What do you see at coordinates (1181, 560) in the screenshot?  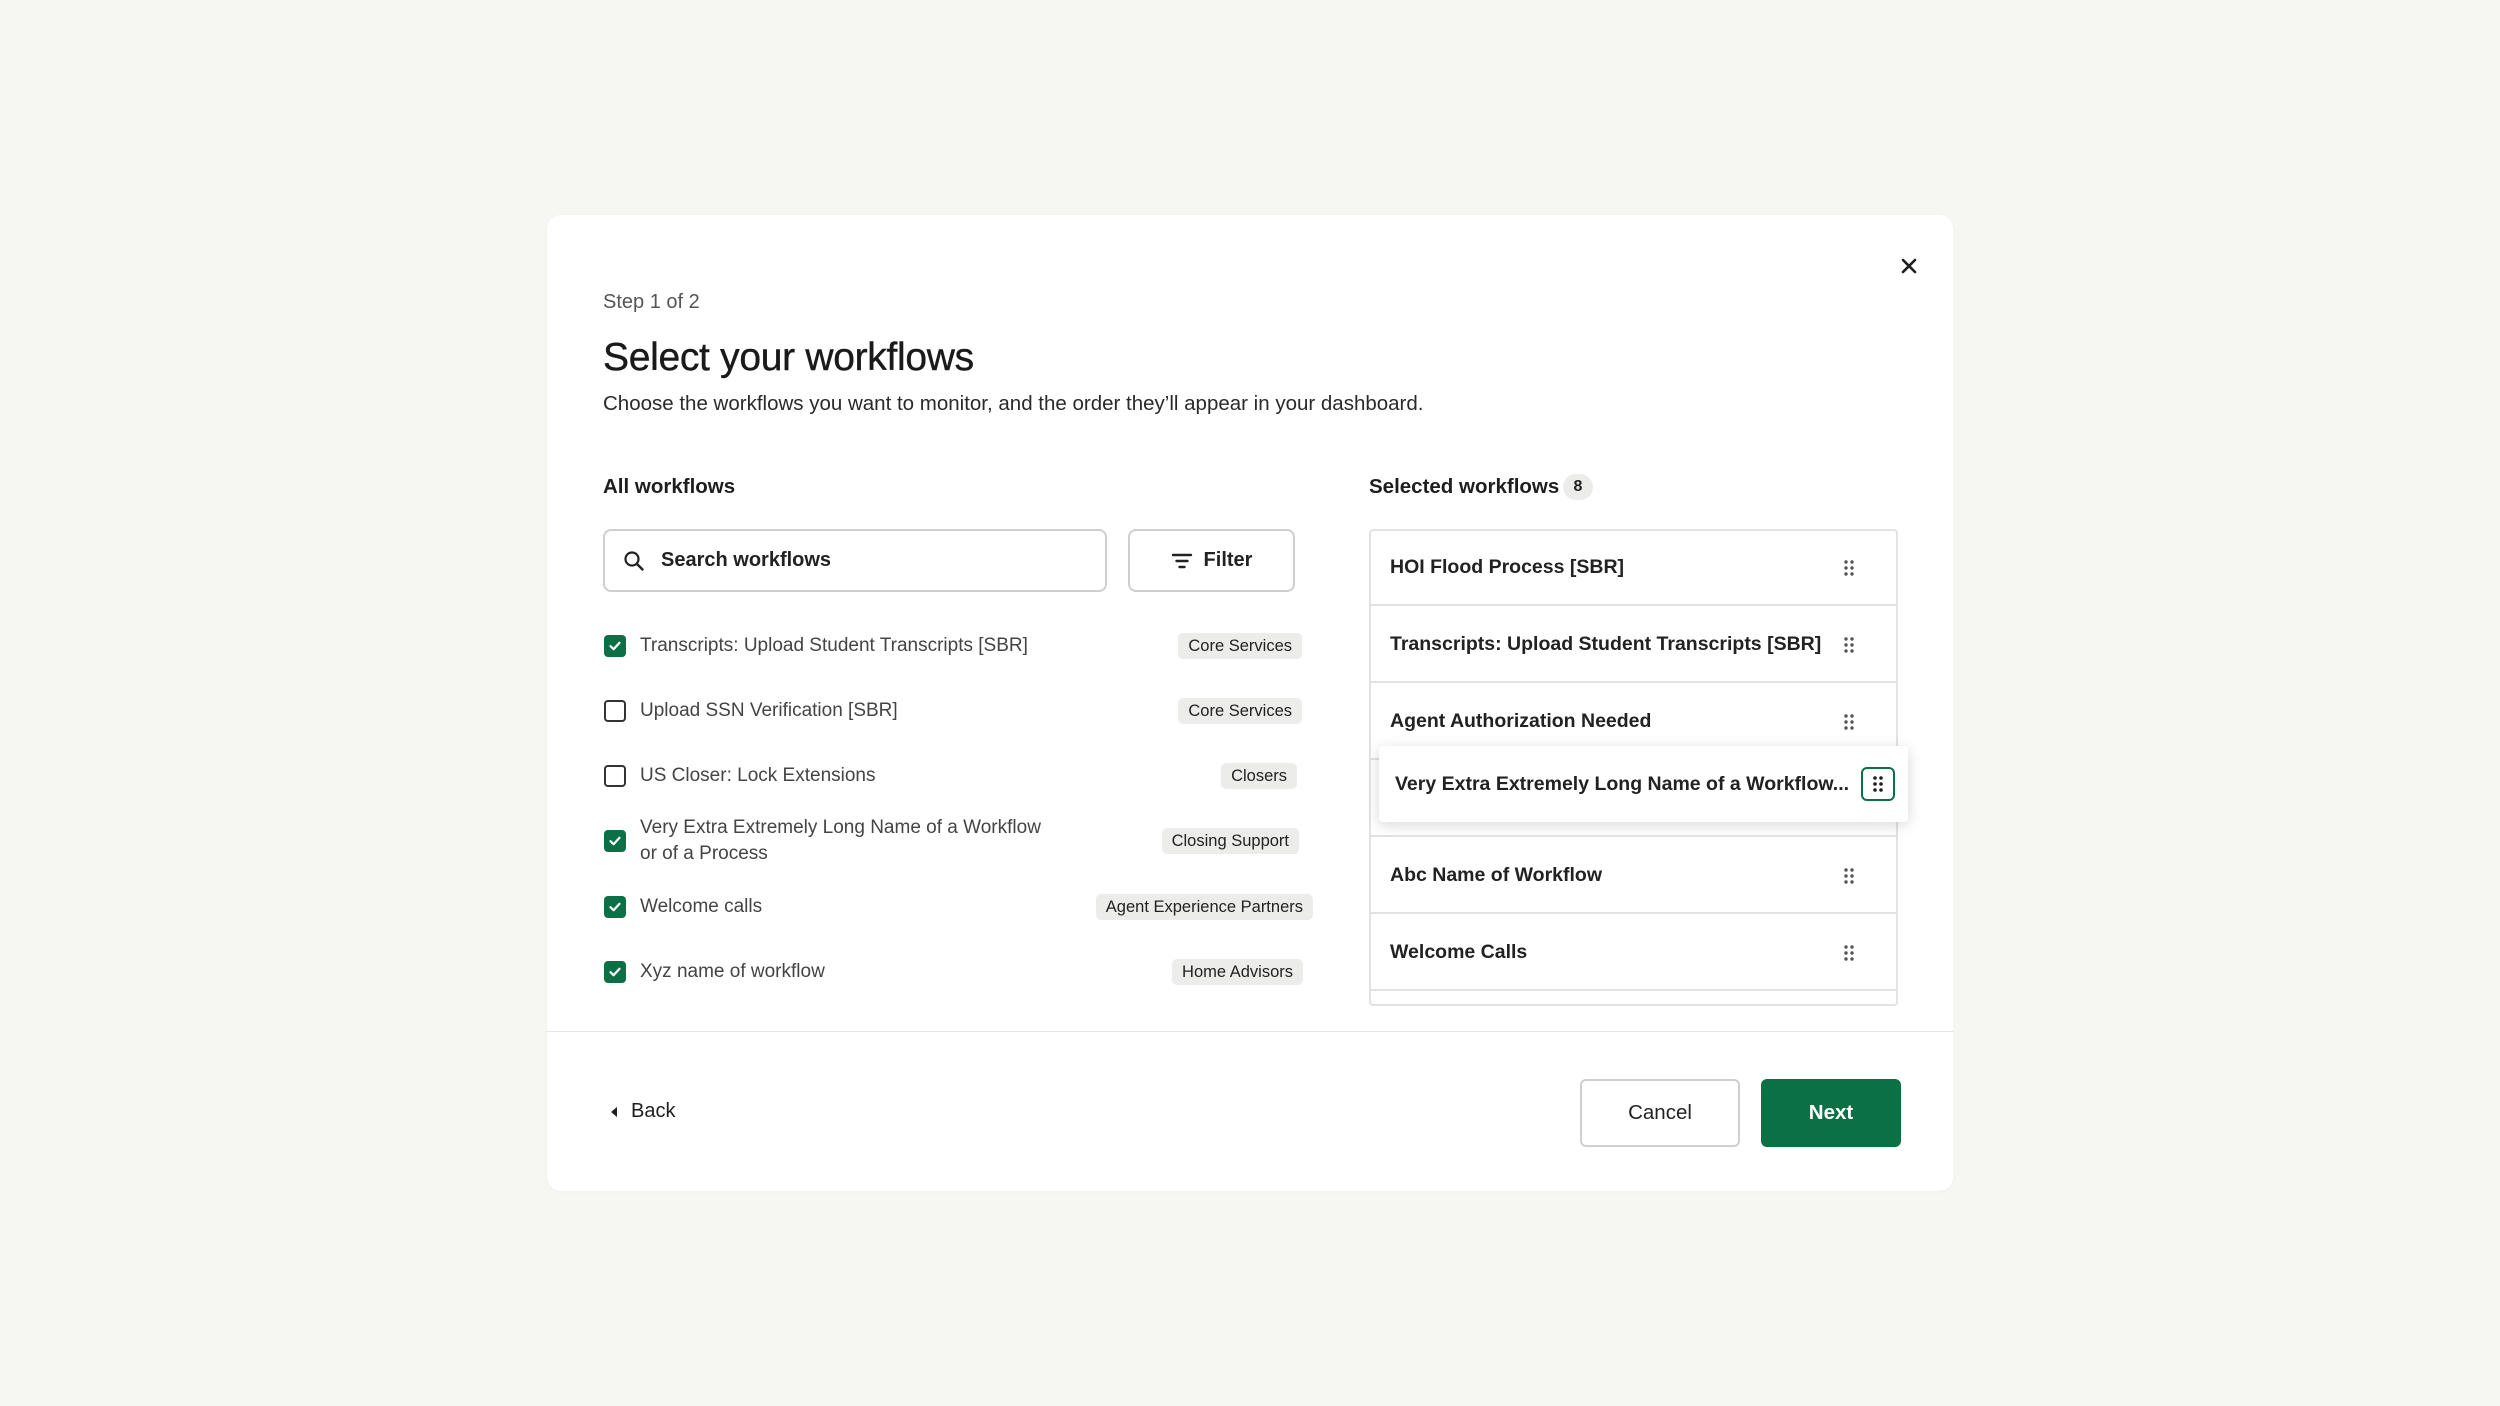 I see `filter-icon` at bounding box center [1181, 560].